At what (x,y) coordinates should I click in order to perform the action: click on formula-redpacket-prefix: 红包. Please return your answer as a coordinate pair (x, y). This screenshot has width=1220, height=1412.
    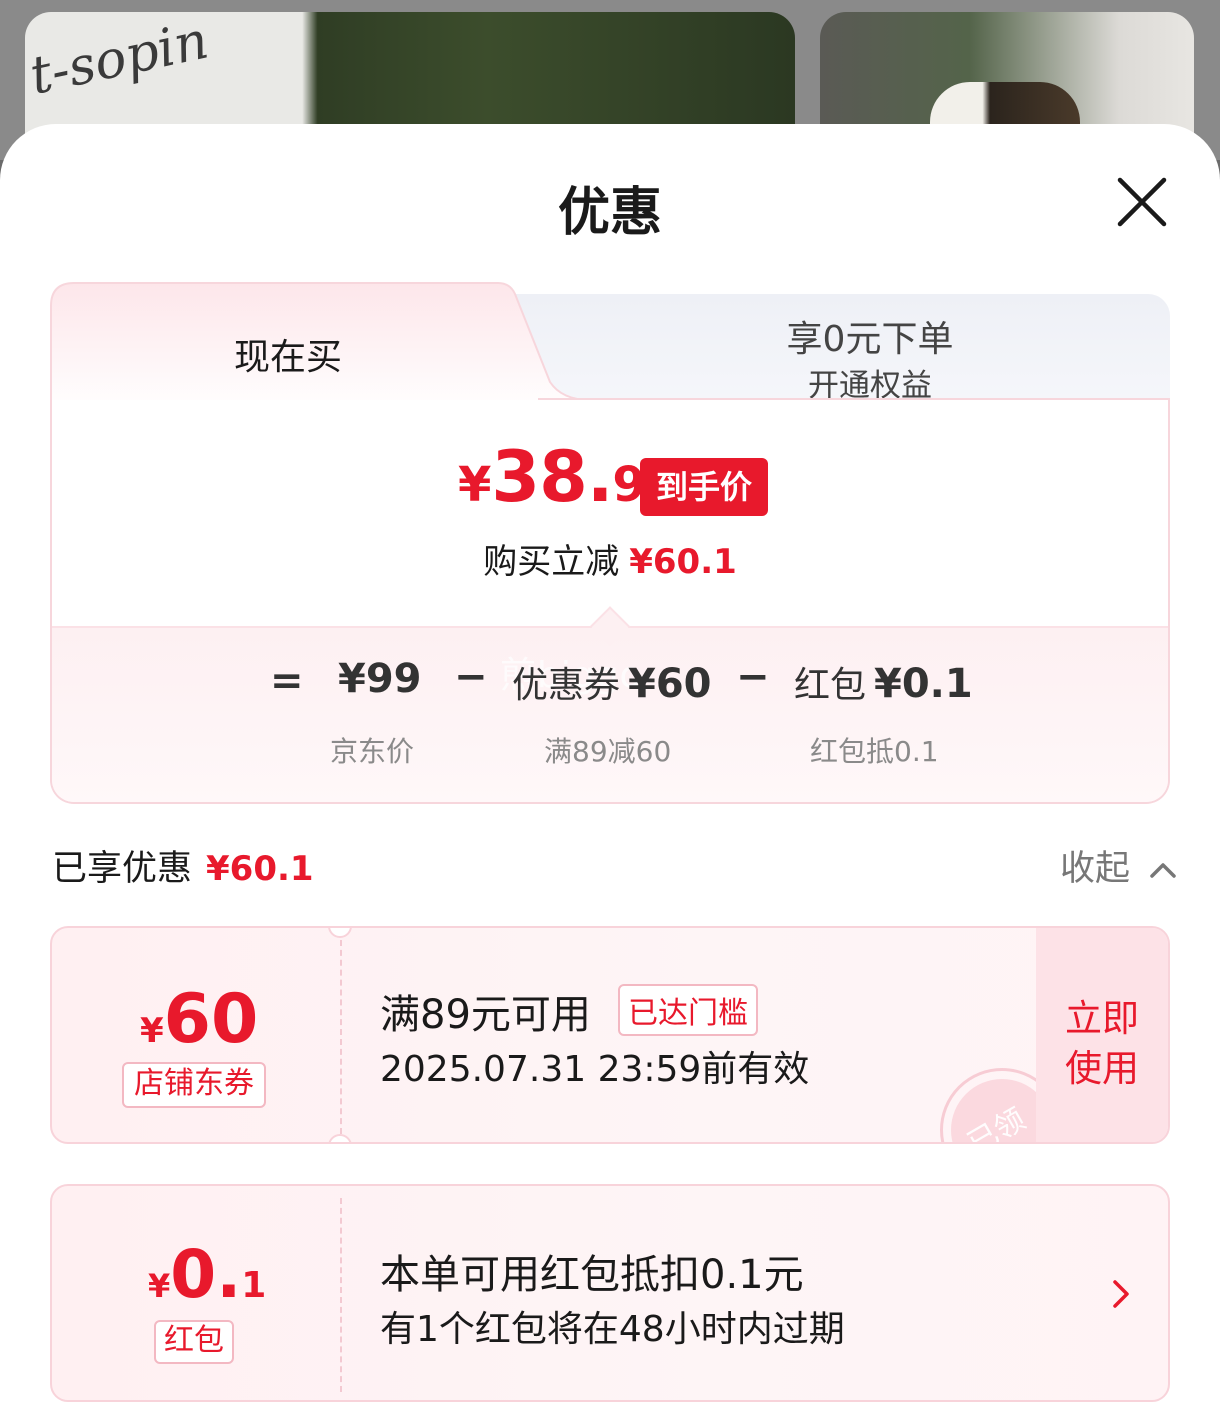
    Looking at the image, I should click on (830, 685).